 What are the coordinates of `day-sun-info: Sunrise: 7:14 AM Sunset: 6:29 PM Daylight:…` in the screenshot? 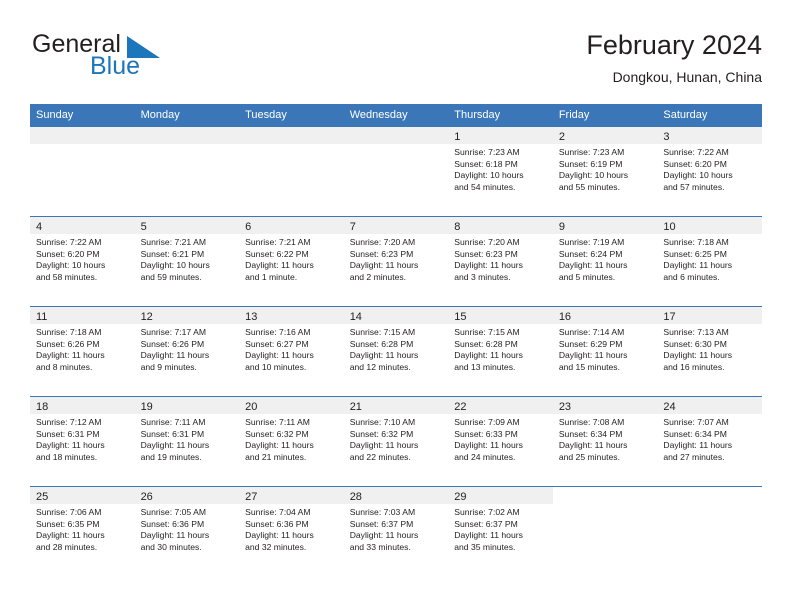 It's located at (605, 348).